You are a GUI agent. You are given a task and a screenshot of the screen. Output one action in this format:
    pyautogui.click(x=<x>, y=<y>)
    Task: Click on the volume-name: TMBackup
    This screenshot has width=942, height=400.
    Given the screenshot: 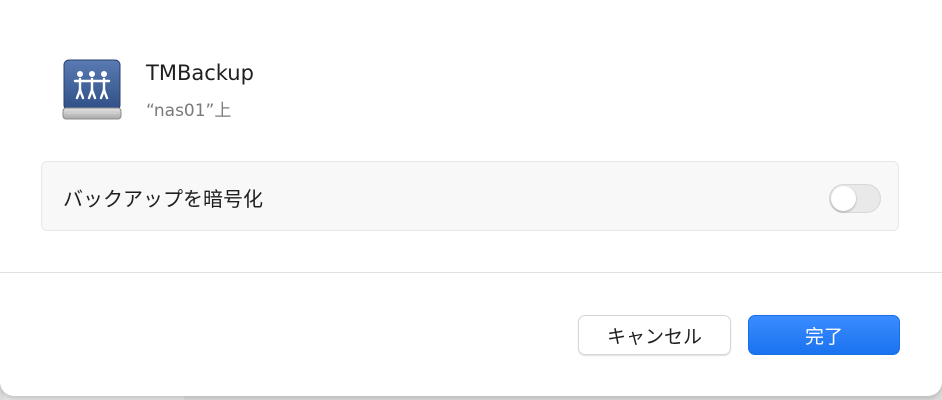 What is the action you would take?
    pyautogui.click(x=200, y=73)
    